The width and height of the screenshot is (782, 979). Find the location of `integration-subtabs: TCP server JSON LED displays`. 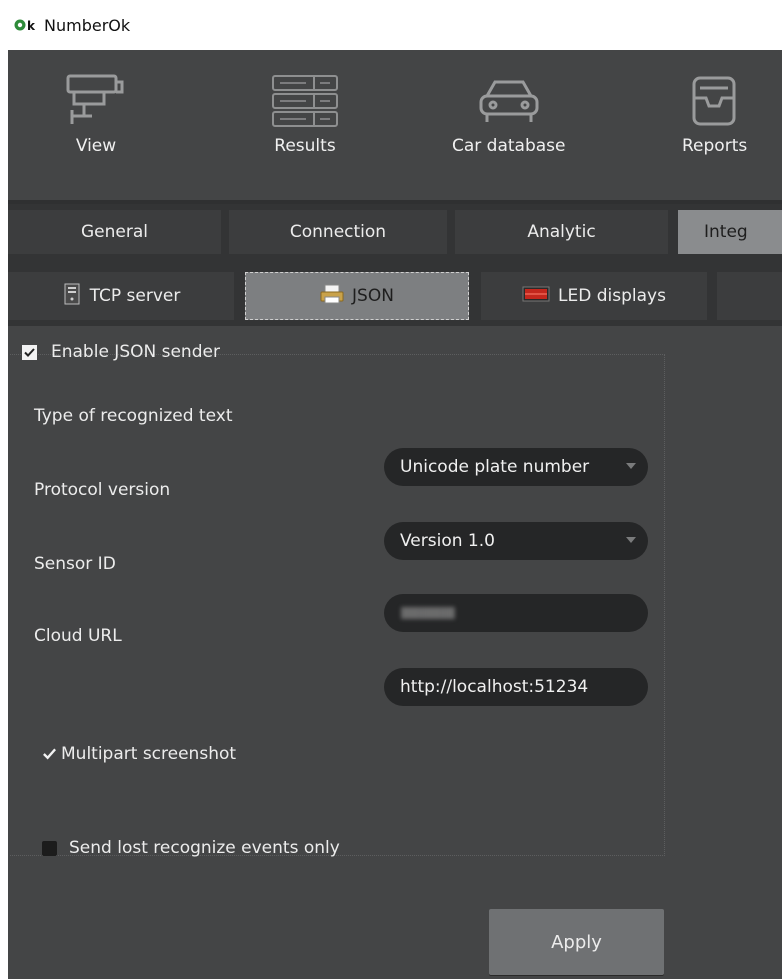

integration-subtabs: TCP server JSON LED displays is located at coordinates (395, 293).